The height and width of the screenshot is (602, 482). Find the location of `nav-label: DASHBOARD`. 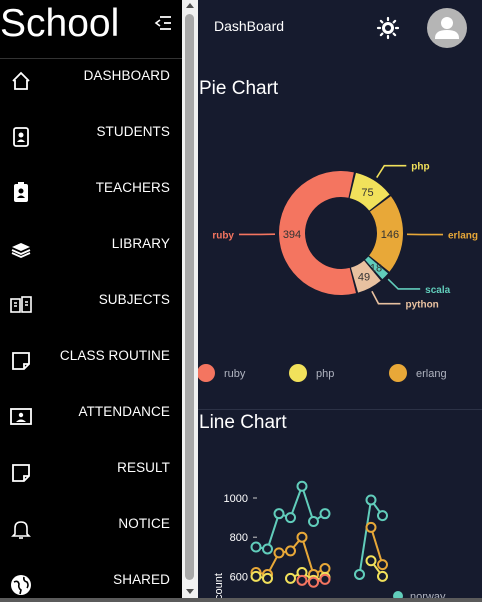

nav-label: DASHBOARD is located at coordinates (126, 75).